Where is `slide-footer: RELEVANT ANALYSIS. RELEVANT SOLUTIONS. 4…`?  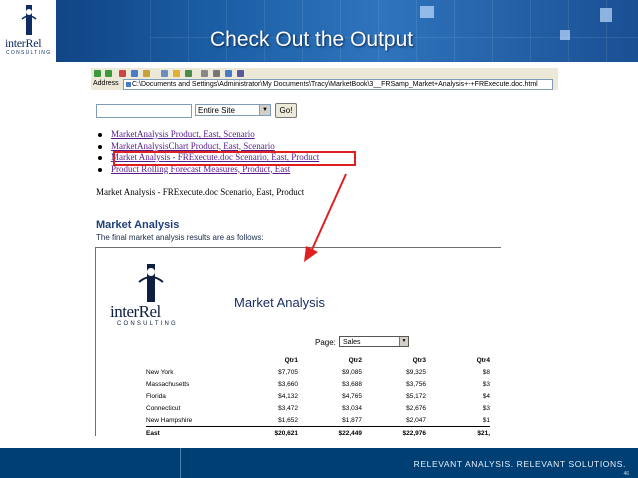
slide-footer: RELEVANT ANALYSIS. RELEVANT SOLUTIONS. 4… is located at coordinates (319, 463).